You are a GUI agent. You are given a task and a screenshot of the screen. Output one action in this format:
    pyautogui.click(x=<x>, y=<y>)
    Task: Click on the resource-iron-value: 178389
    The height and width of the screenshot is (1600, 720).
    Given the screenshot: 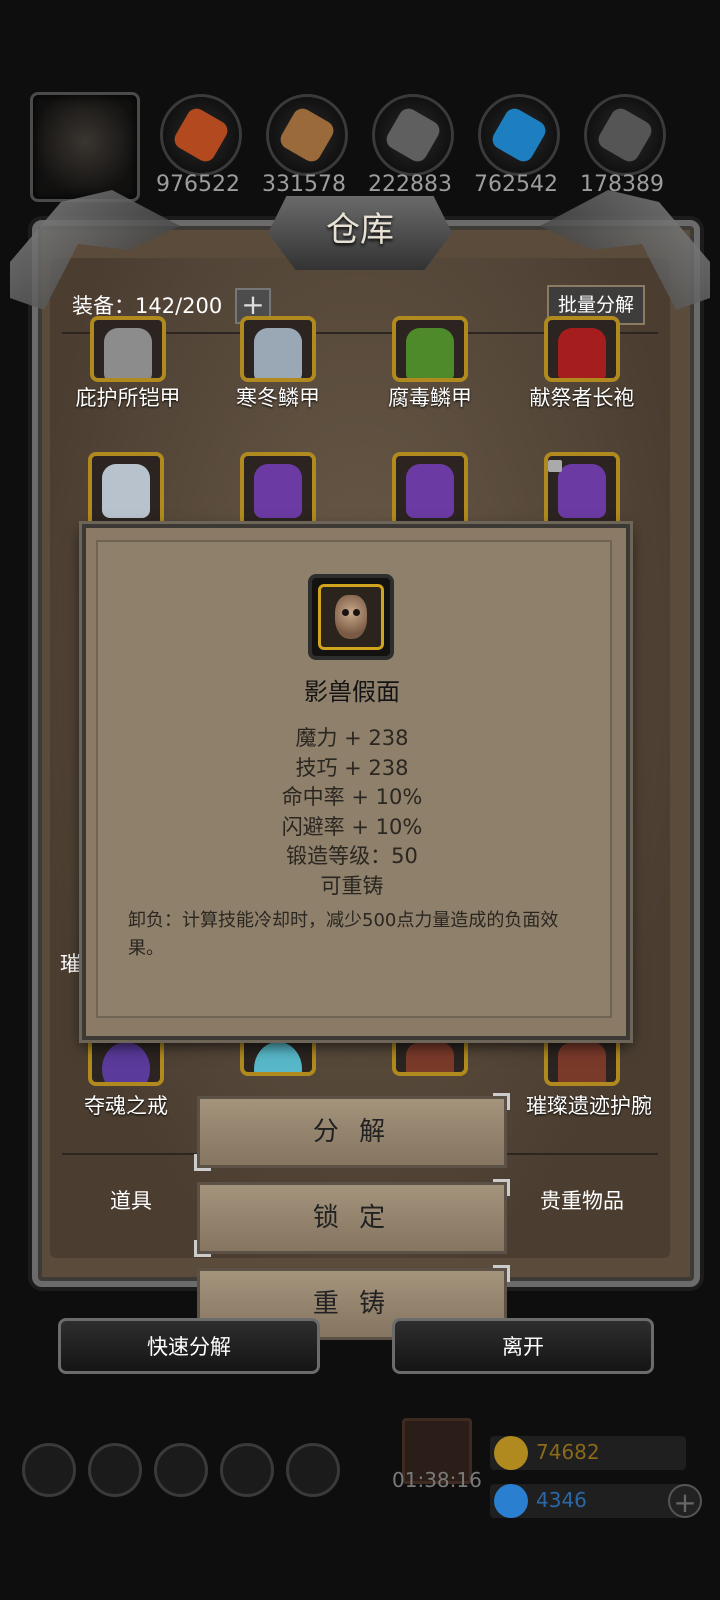 What is the action you would take?
    pyautogui.click(x=622, y=184)
    